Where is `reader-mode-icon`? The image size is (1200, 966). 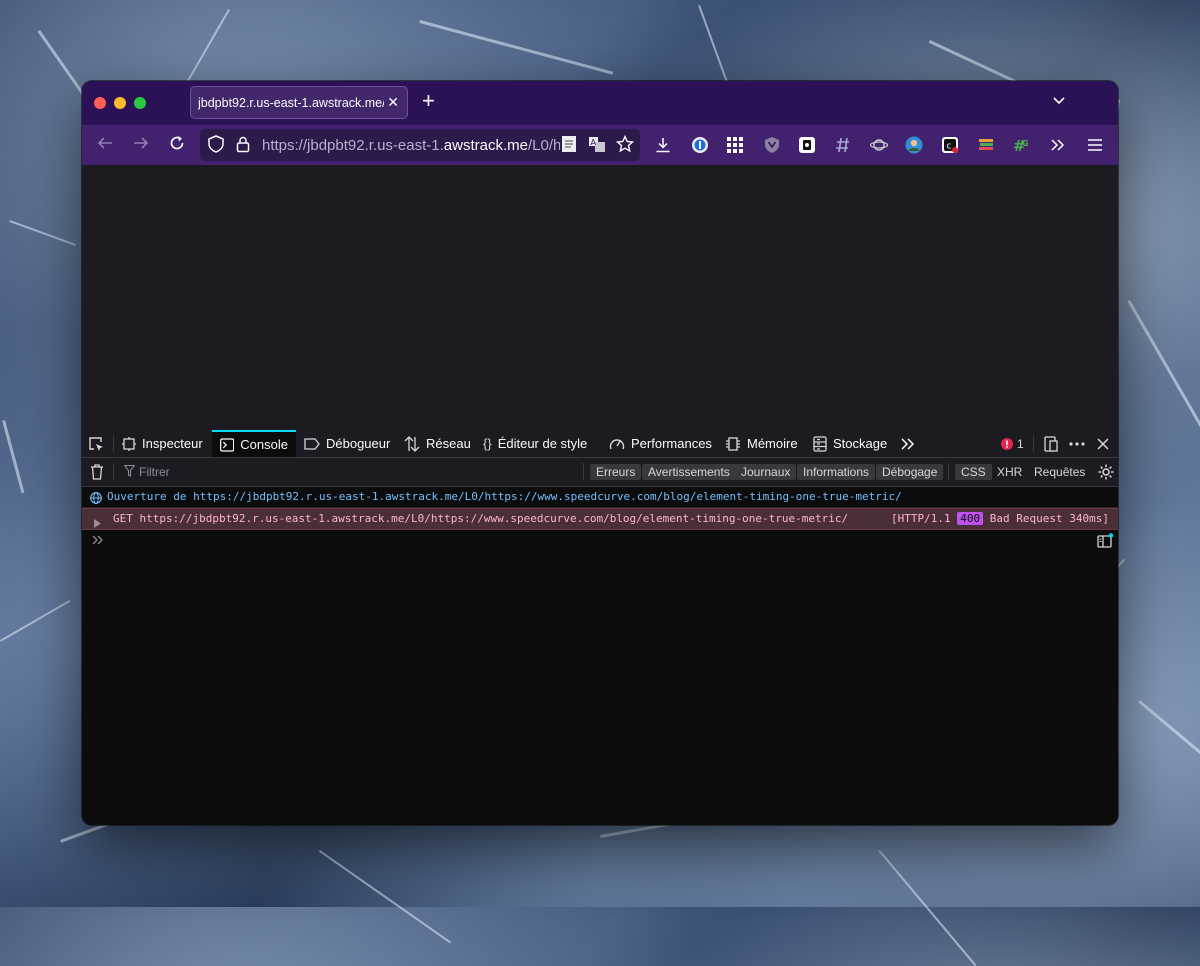
reader-mode-icon is located at coordinates (569, 146).